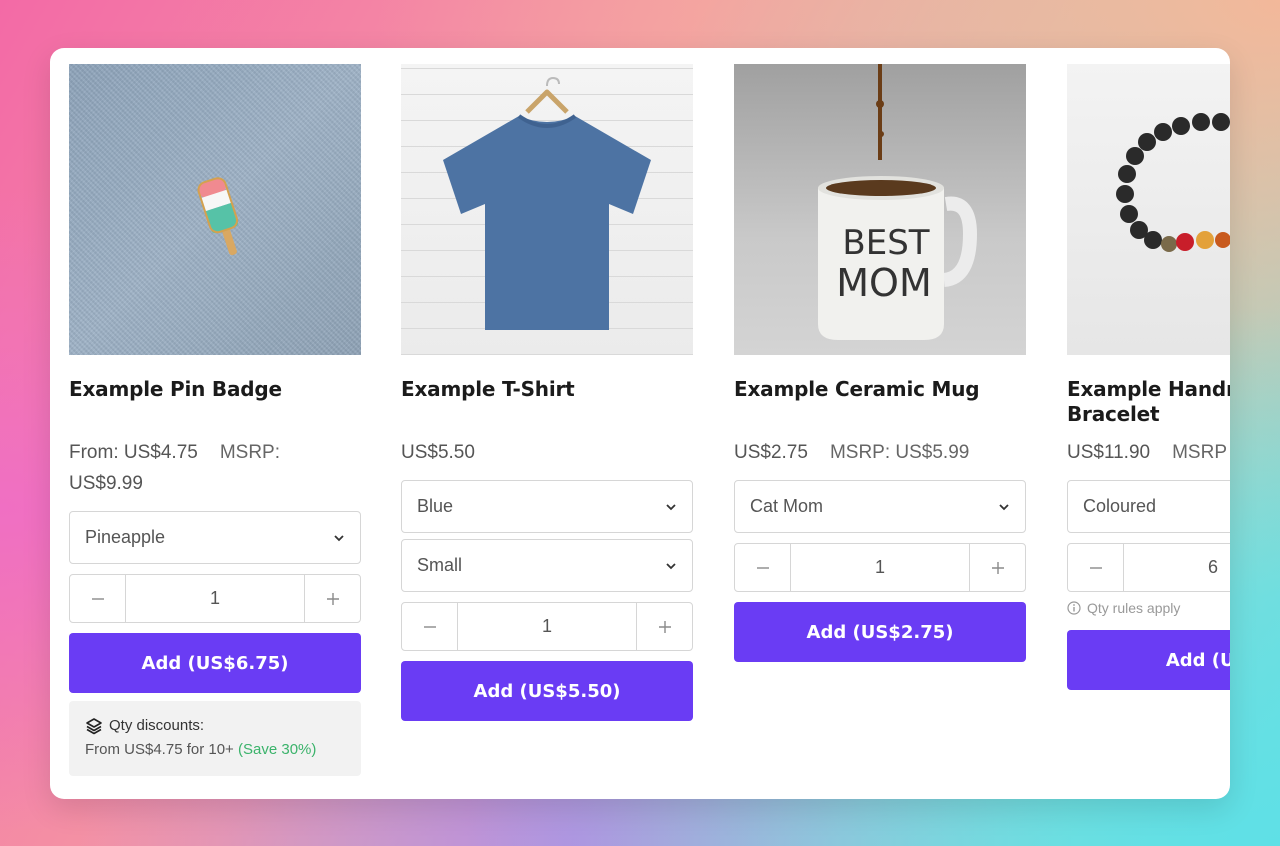  Describe the element at coordinates (440, 565) in the screenshot. I see `size-select-value: Small` at that location.